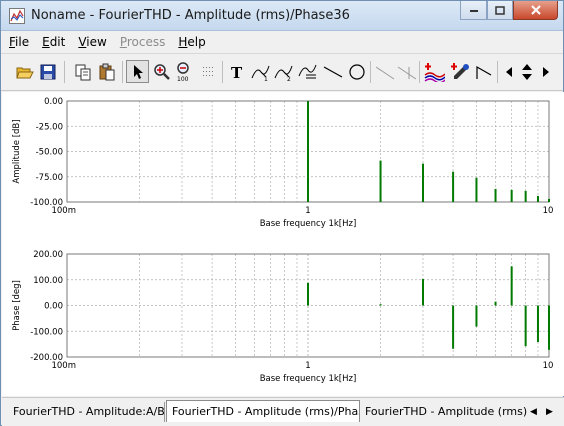  I want to click on line-icon, so click(332, 71).